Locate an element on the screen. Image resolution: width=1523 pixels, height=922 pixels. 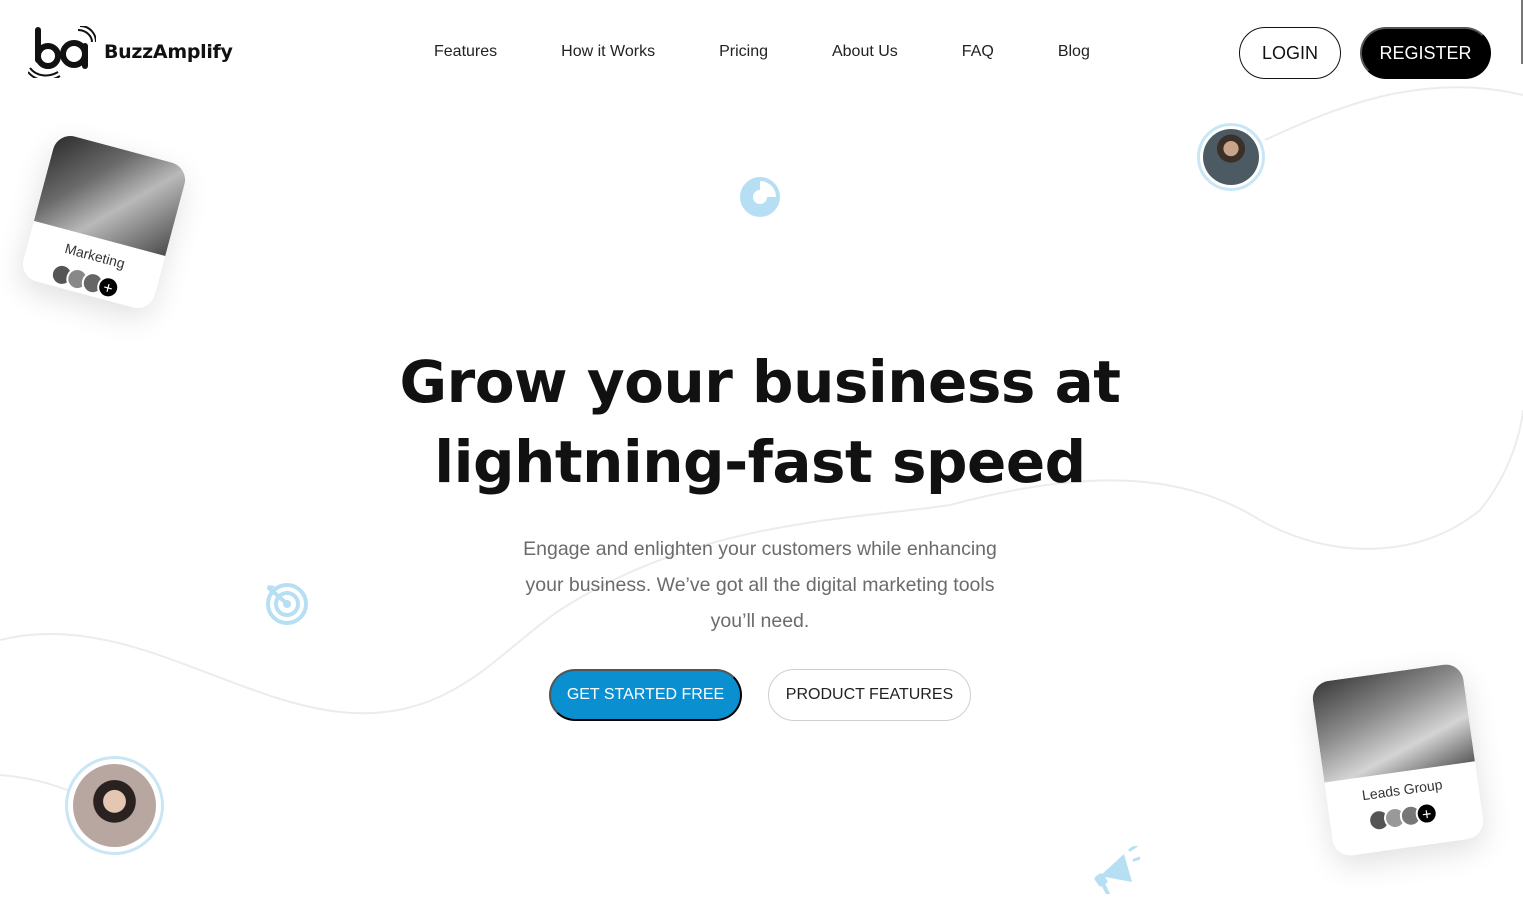
hero-title-line-2: lightning-fast speed is located at coordinates (760, 462).